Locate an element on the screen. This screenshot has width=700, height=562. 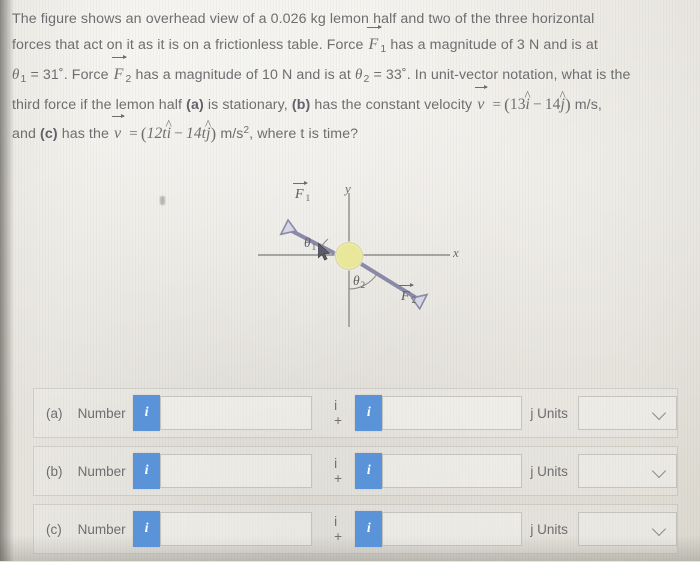
answer-row-b-units-label: j Units is located at coordinates (549, 471).